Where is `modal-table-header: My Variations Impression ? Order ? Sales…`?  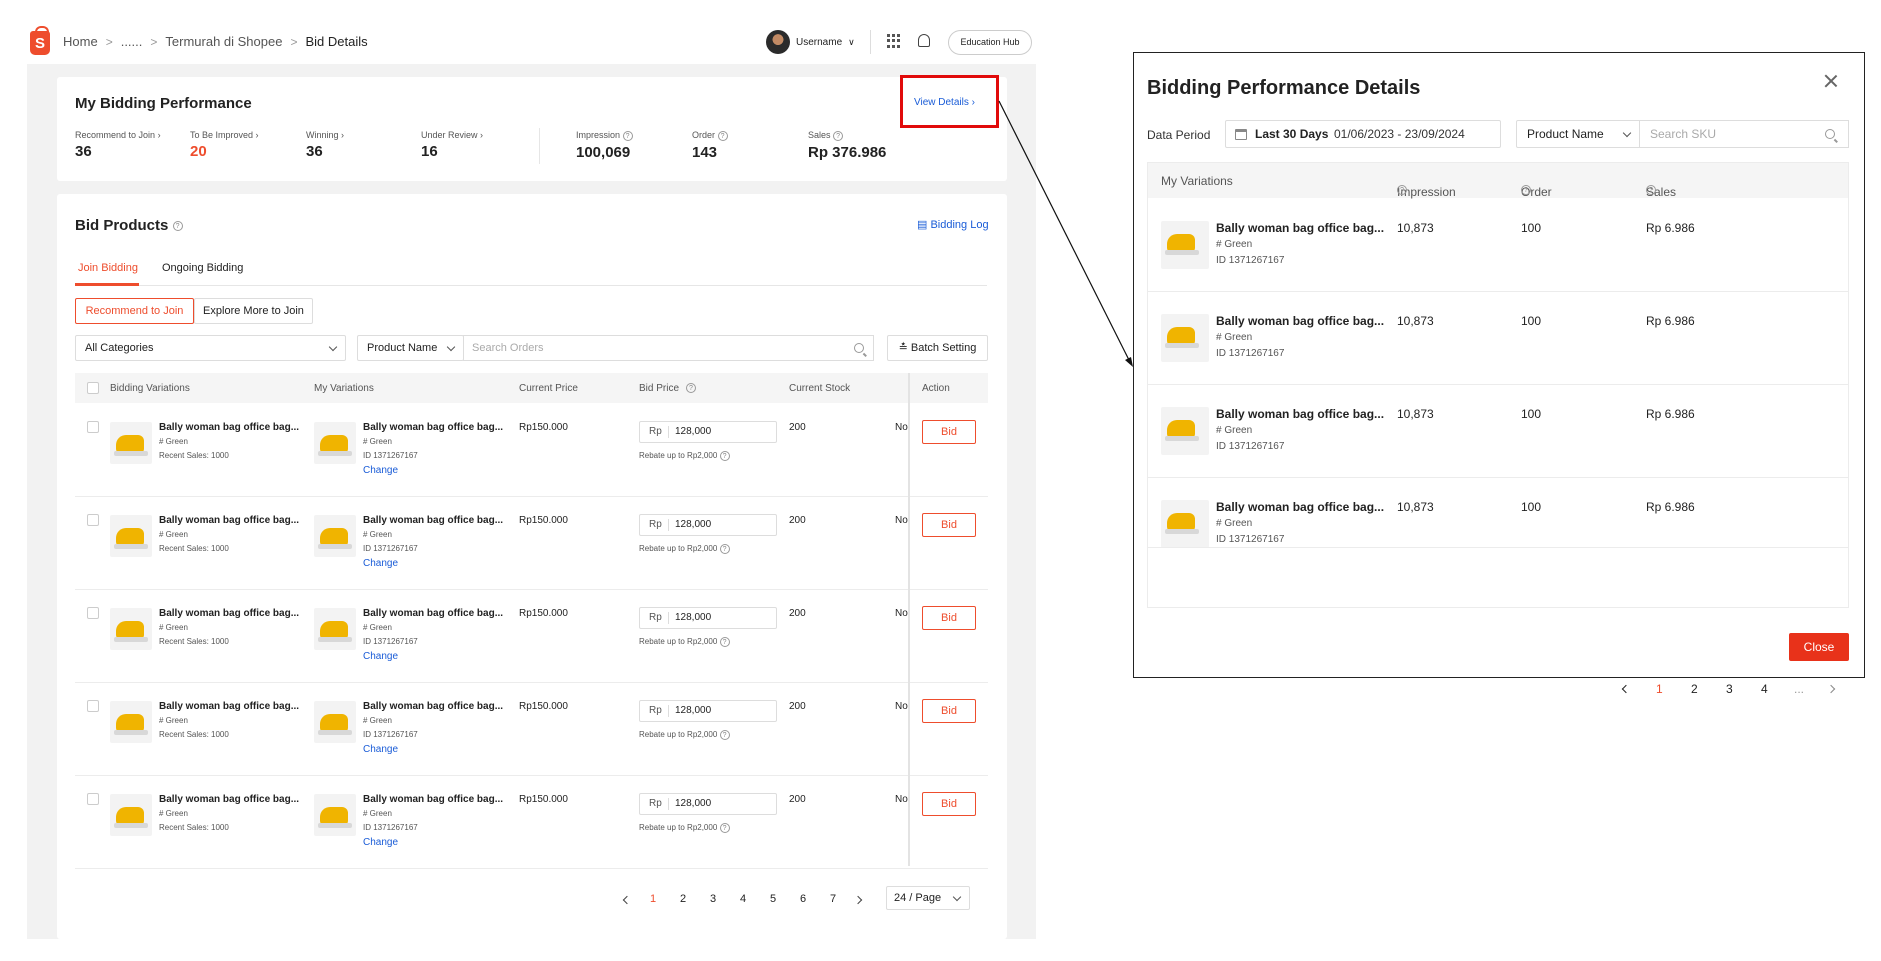 modal-table-header: My Variations Impression ? Order ? Sales… is located at coordinates (1498, 181).